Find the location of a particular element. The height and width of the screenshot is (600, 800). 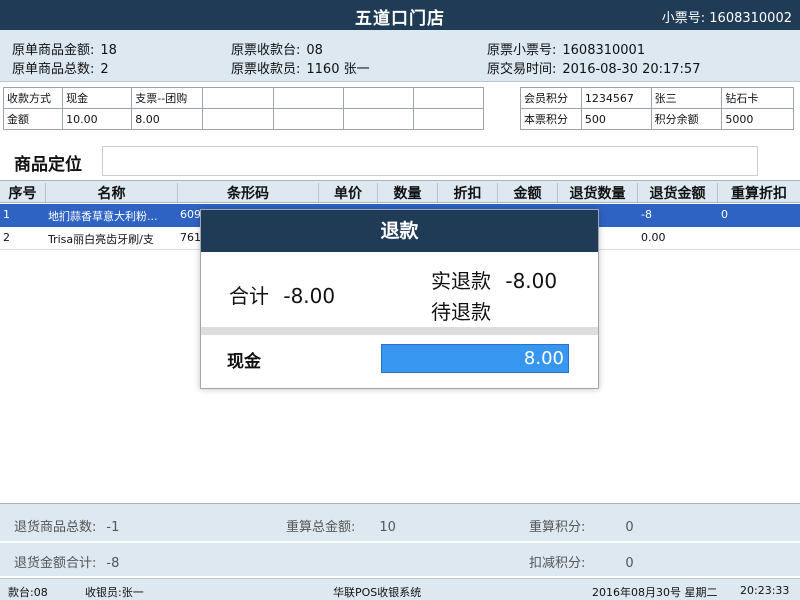

column-header-quantity: 数量 is located at coordinates (408, 192).